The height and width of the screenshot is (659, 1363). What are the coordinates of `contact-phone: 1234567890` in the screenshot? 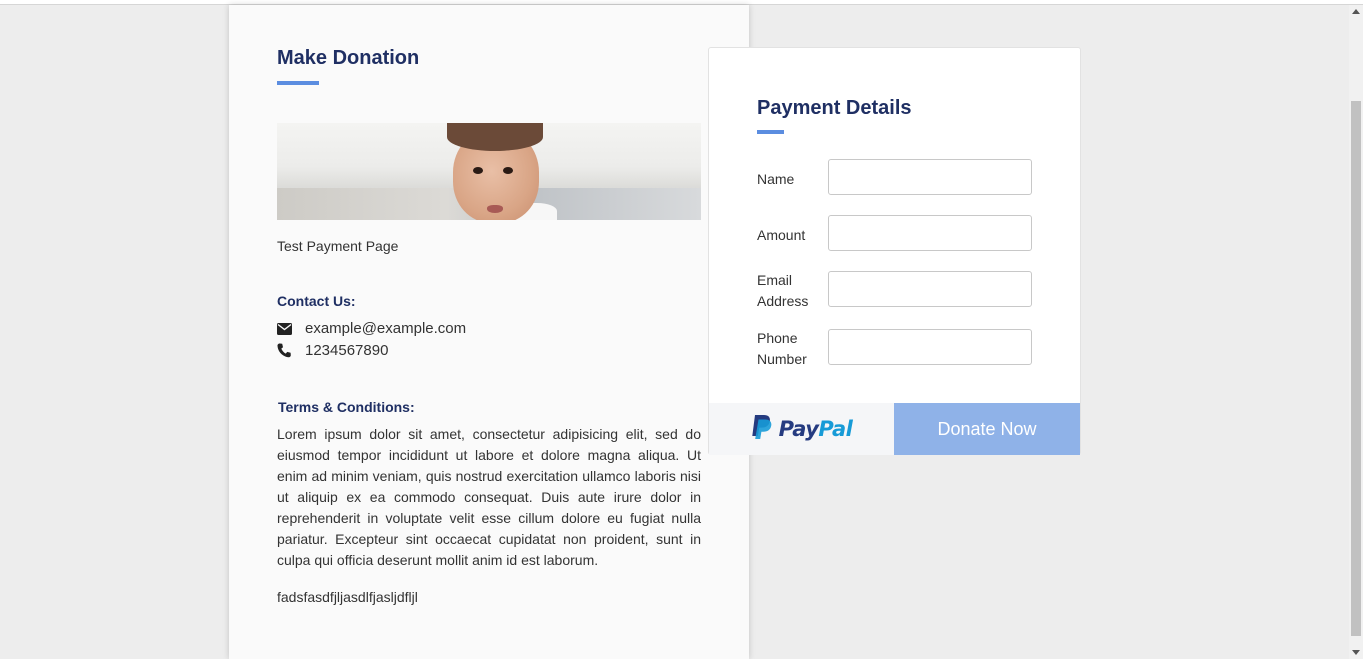 It's located at (346, 350).